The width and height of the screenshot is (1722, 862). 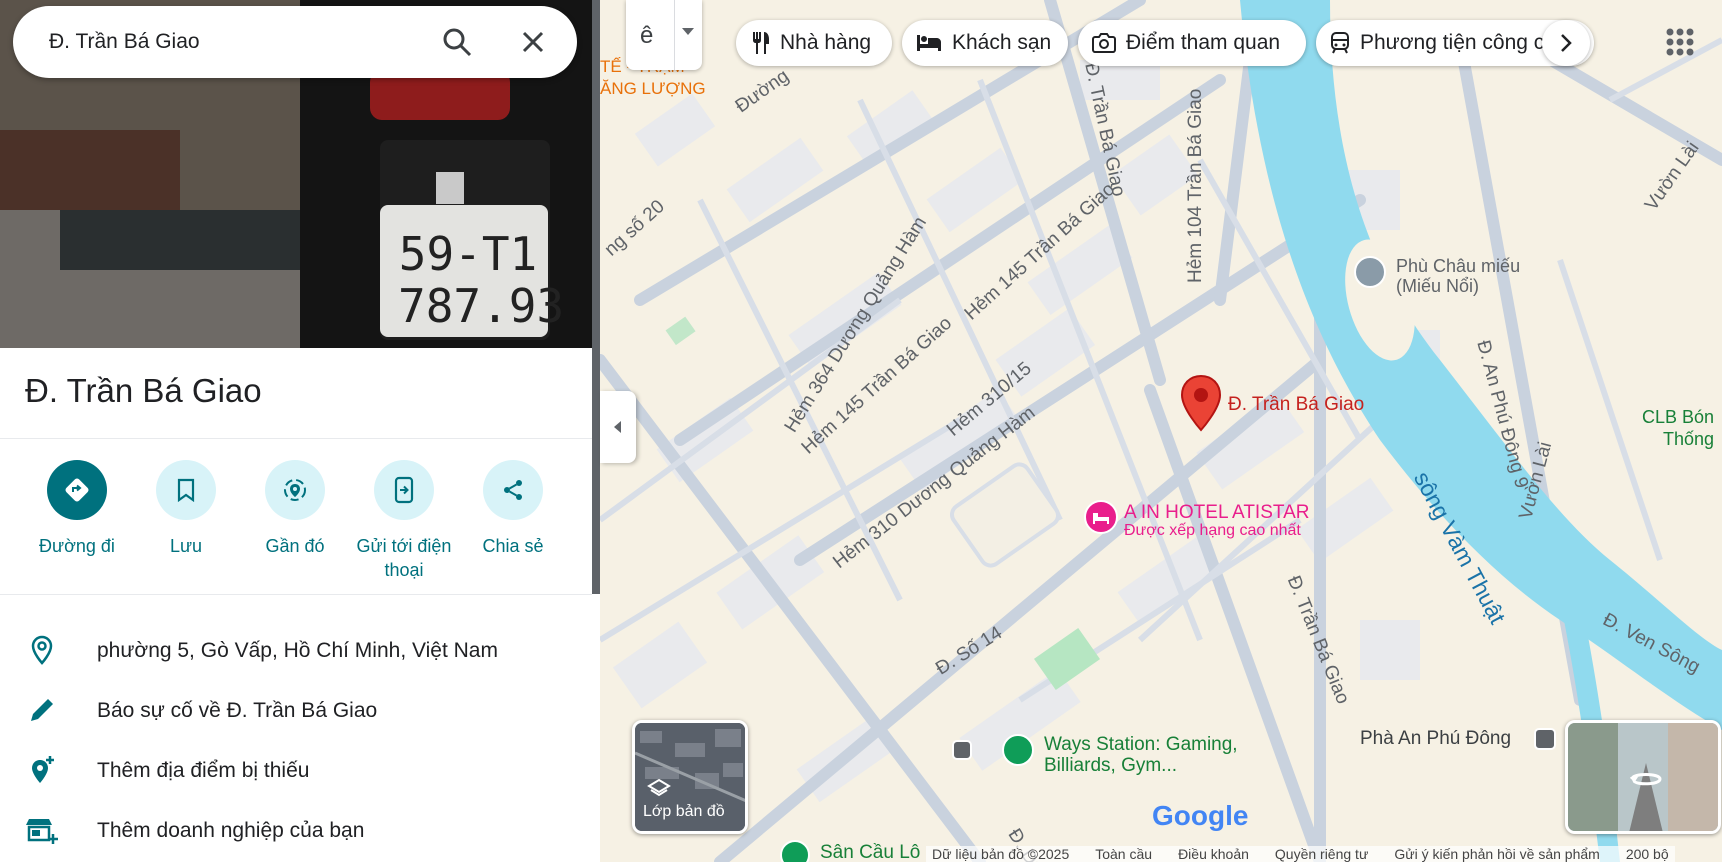 What do you see at coordinates (659, 787) in the screenshot?
I see `layers-icon` at bounding box center [659, 787].